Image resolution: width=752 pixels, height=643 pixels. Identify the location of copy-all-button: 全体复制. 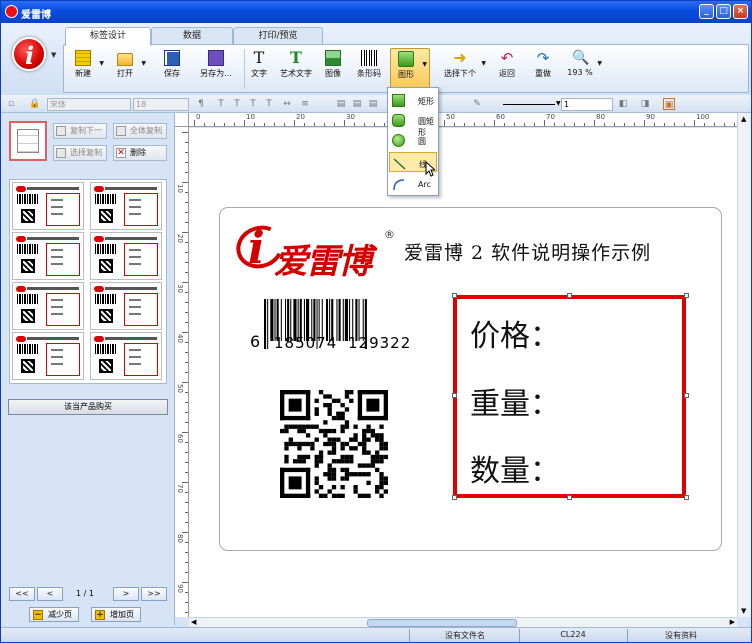
(140, 131).